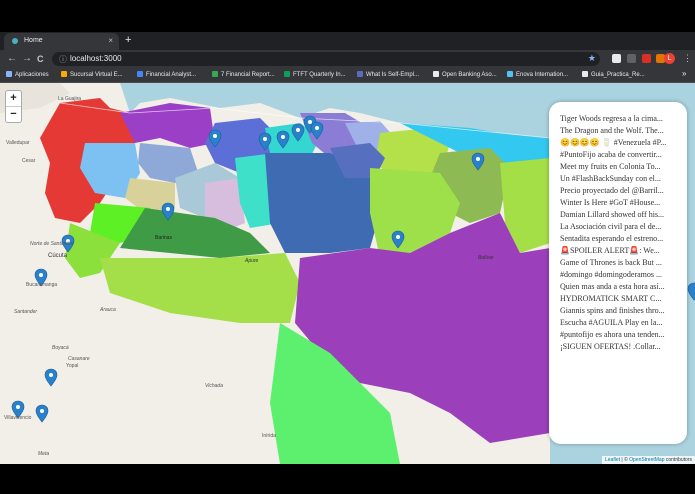 The image size is (695, 494). I want to click on map-label: Bucaramanga, so click(42, 285).